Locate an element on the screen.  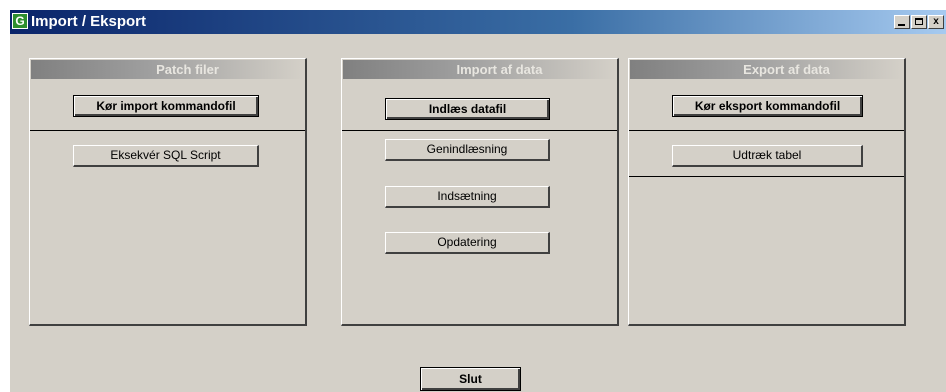
exit-button: Slut is located at coordinates (470, 379).